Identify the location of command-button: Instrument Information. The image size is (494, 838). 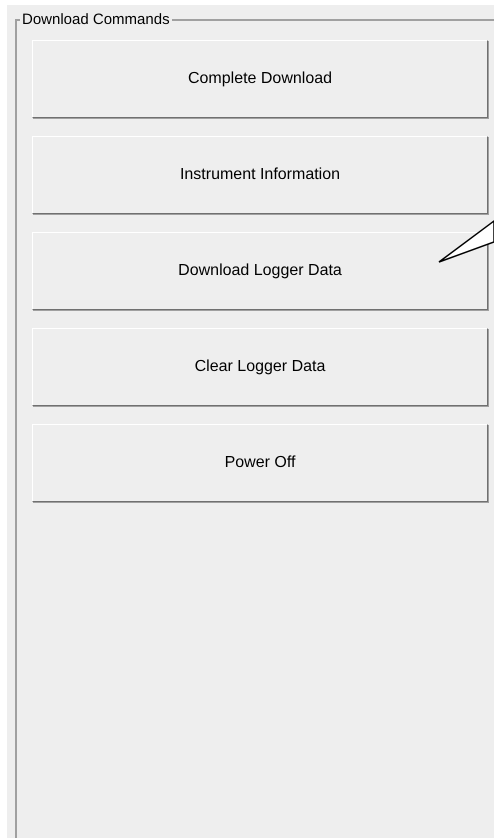
(260, 175).